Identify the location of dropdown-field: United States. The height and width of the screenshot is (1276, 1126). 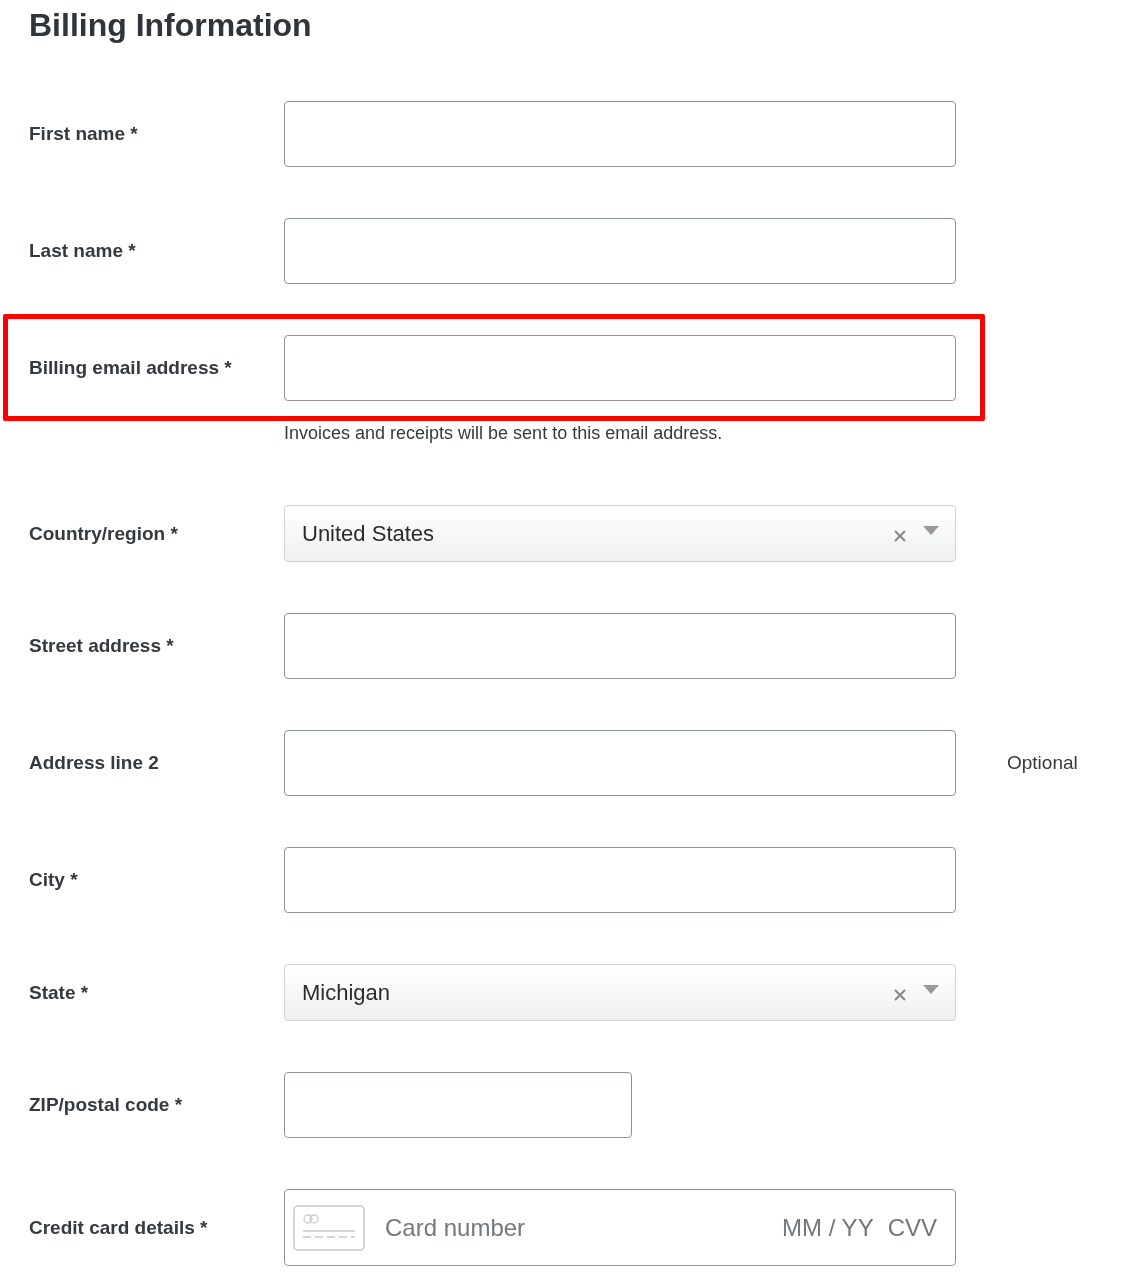
(620, 533).